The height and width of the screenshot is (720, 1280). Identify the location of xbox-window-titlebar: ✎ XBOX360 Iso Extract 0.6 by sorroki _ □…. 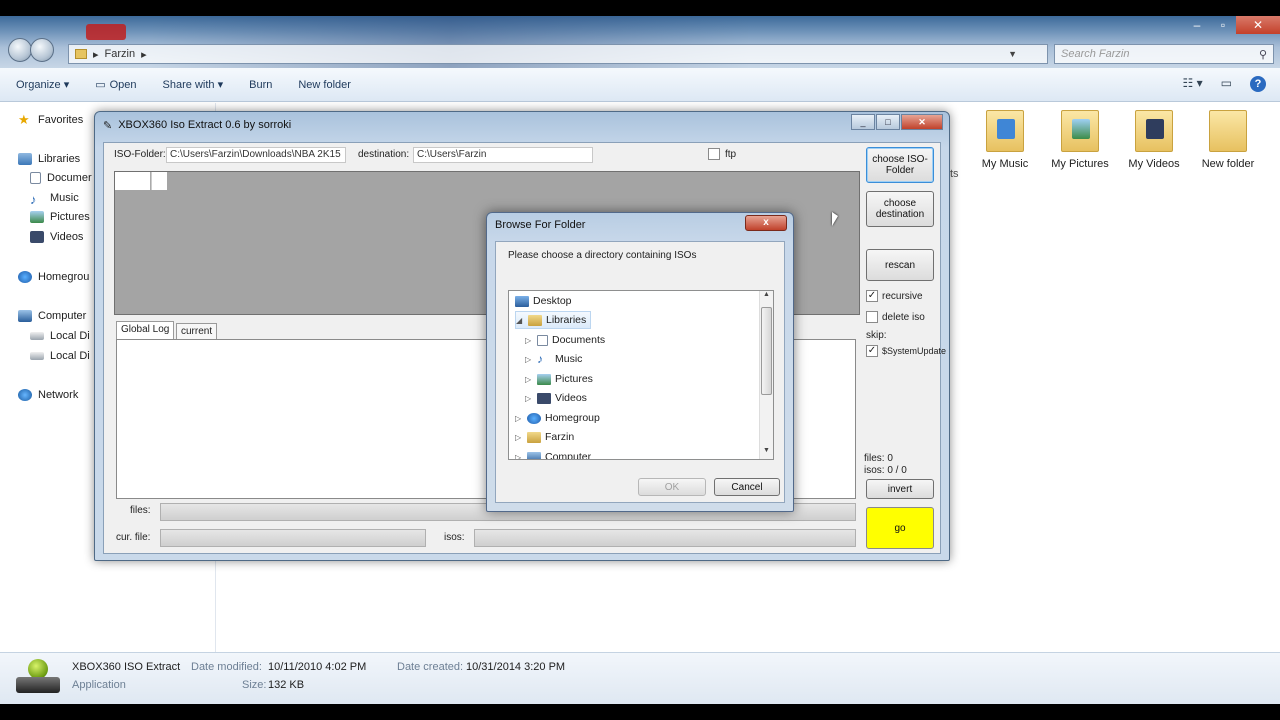
(522, 125).